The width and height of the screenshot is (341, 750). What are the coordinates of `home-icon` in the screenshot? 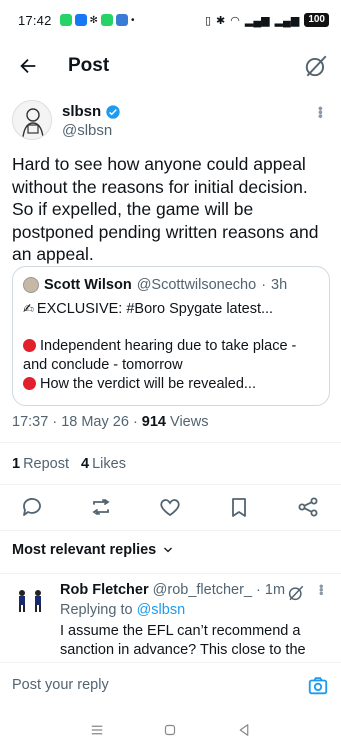 It's located at (170, 730).